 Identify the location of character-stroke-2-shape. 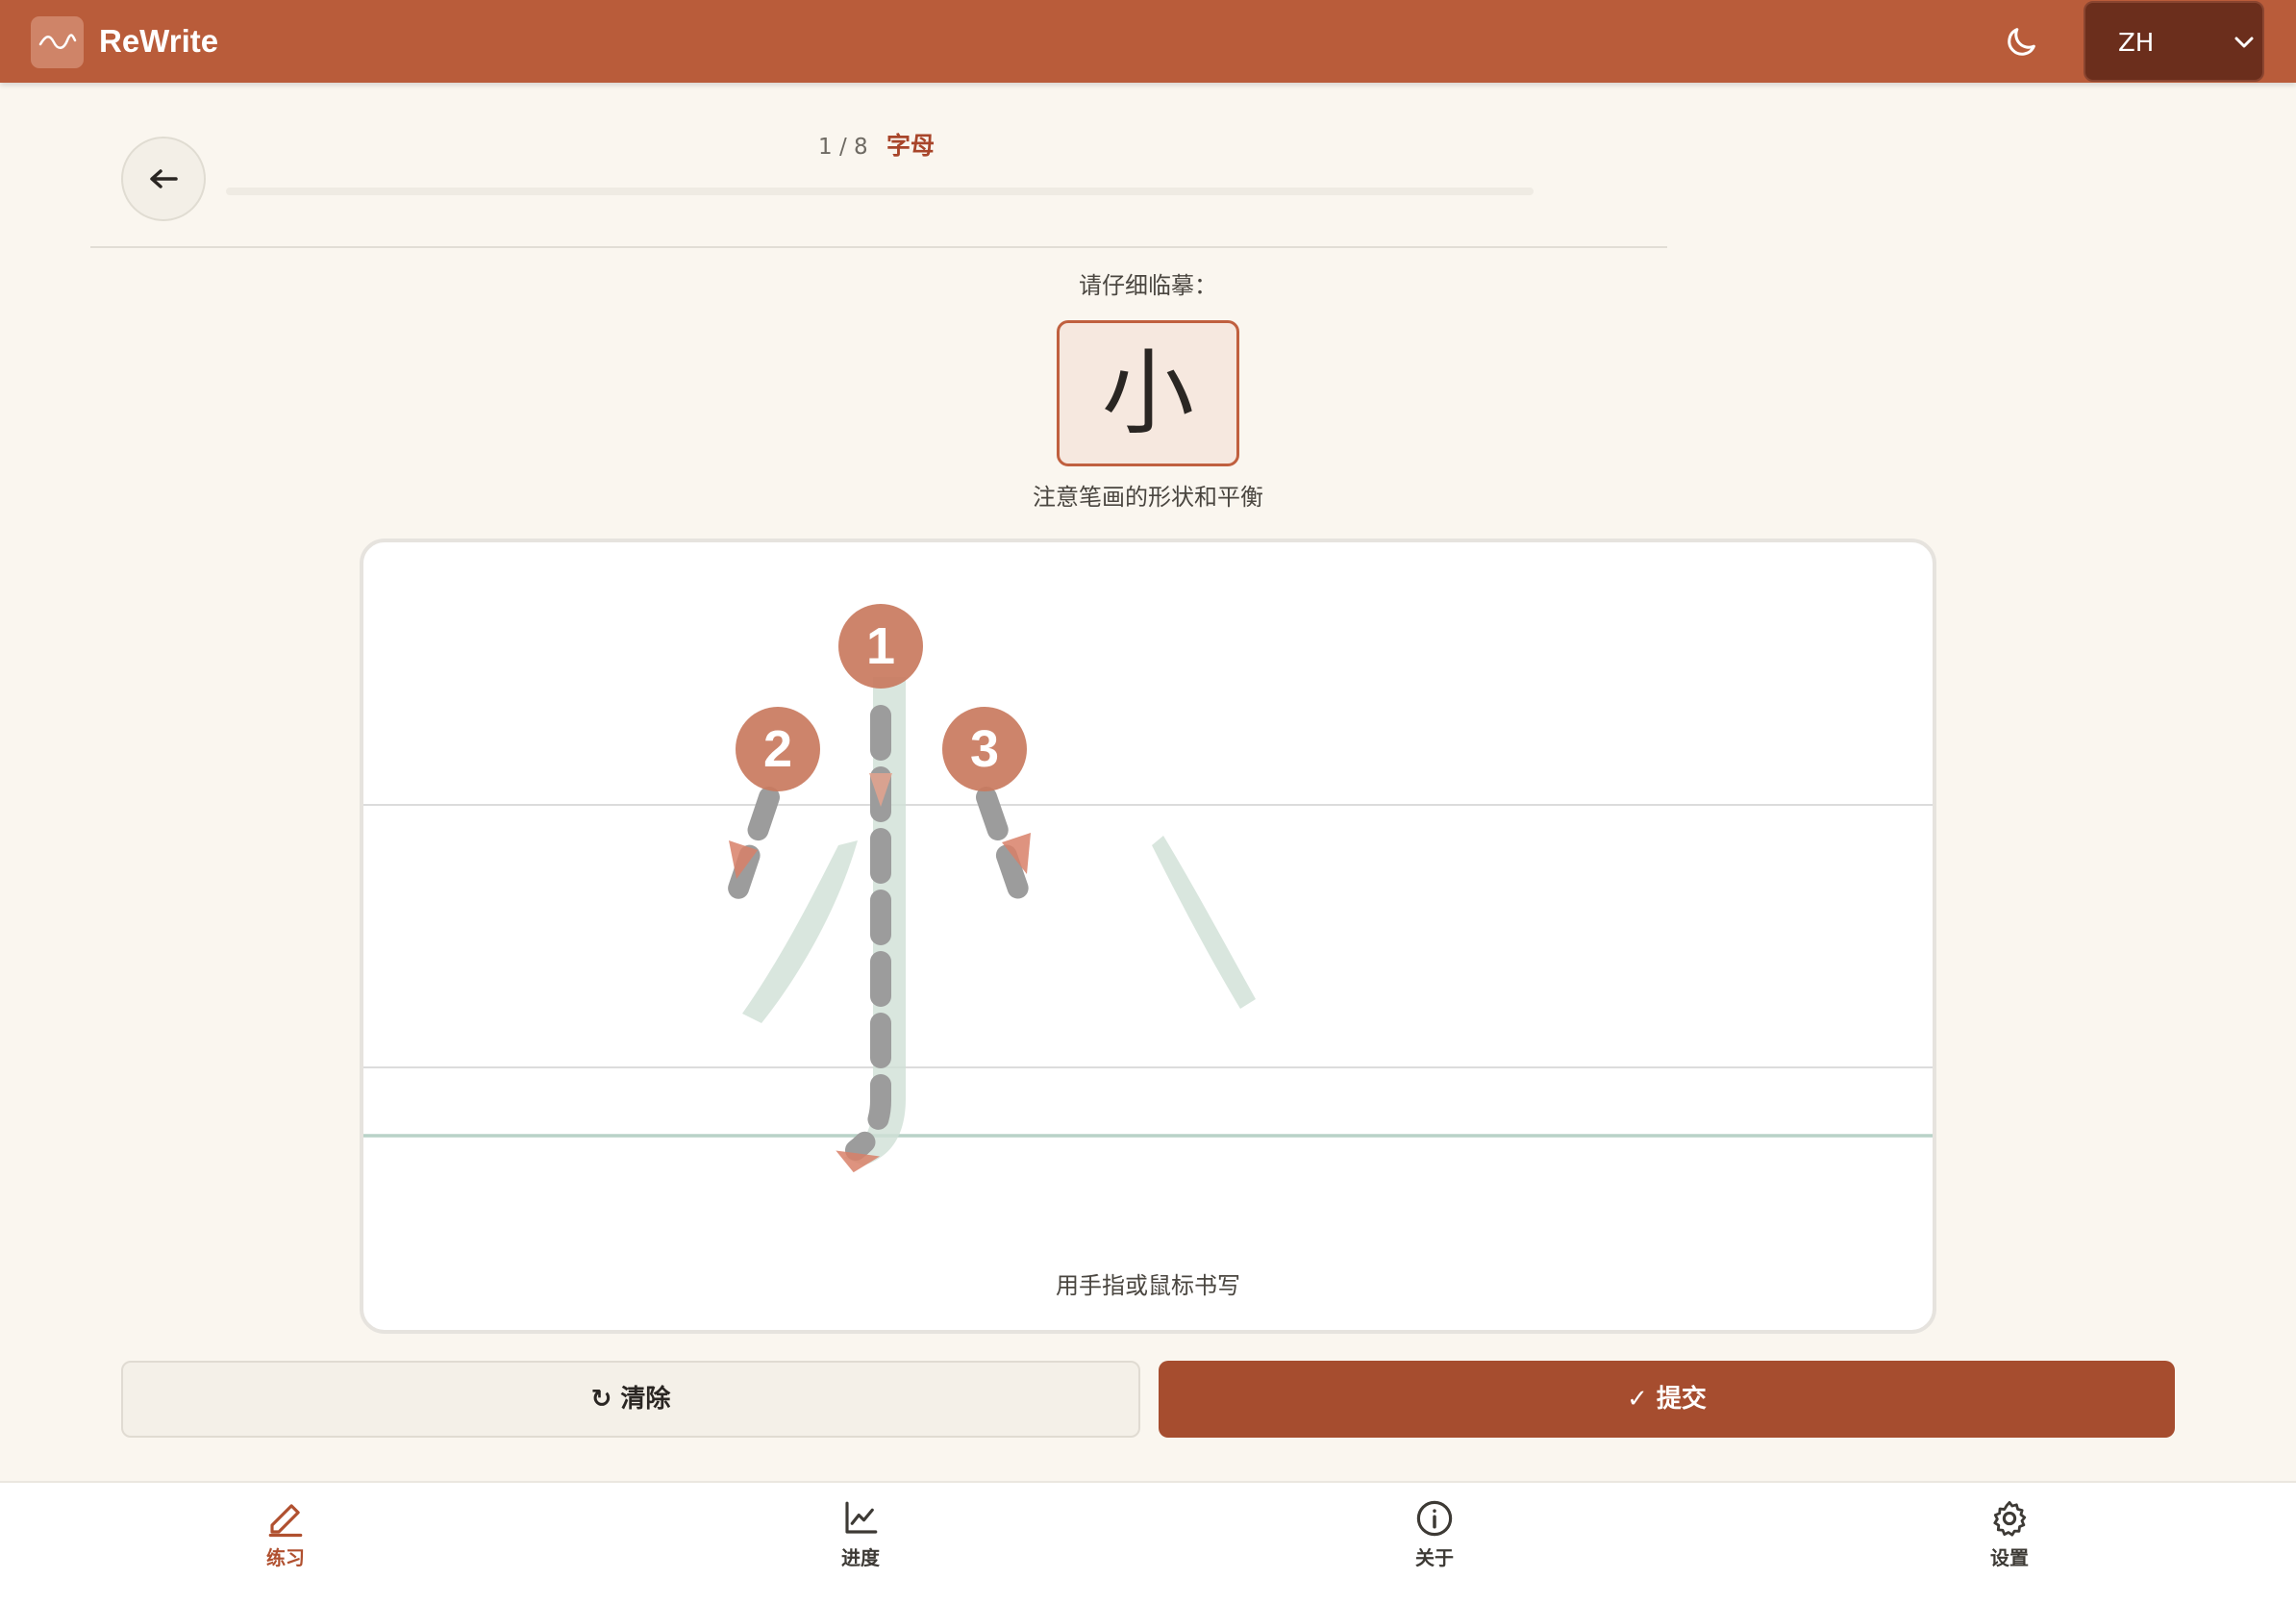
(800, 931).